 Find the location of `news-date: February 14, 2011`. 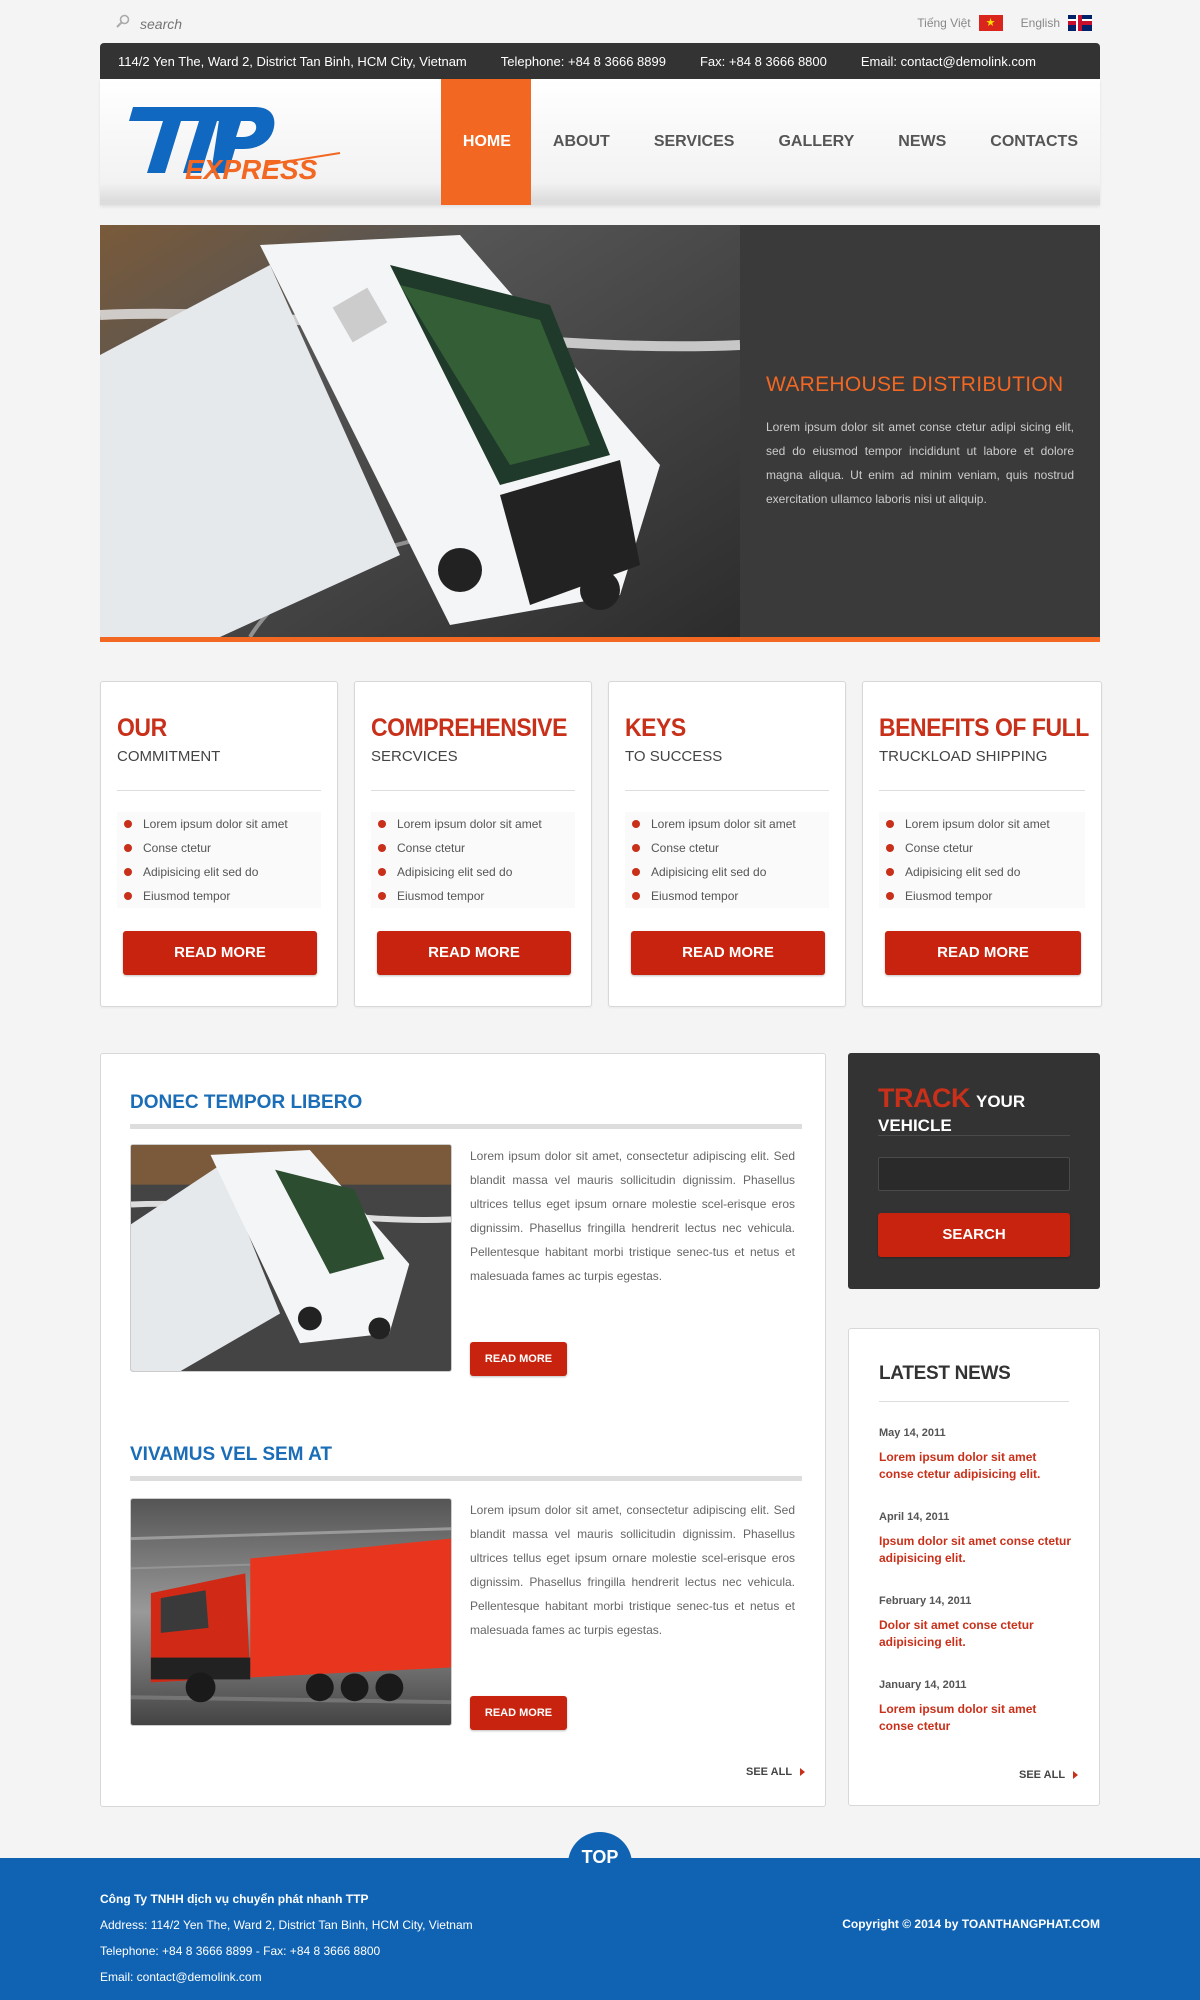

news-date: February 14, 2011 is located at coordinates (925, 1601).